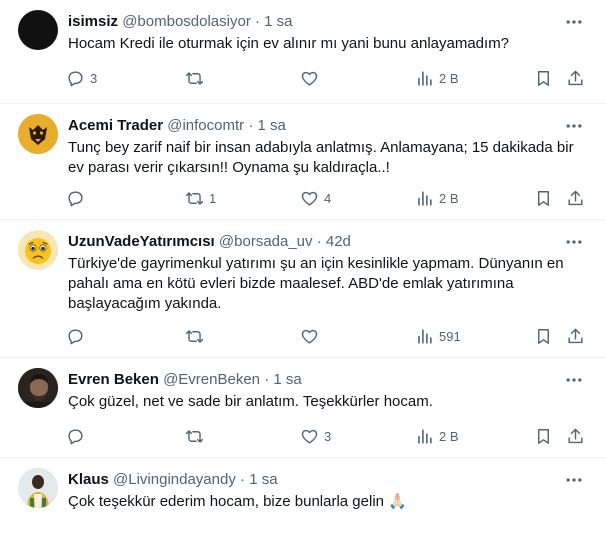  I want to click on post-header: Acemi Trader @infocomtr · 1 sa, so click(177, 126).